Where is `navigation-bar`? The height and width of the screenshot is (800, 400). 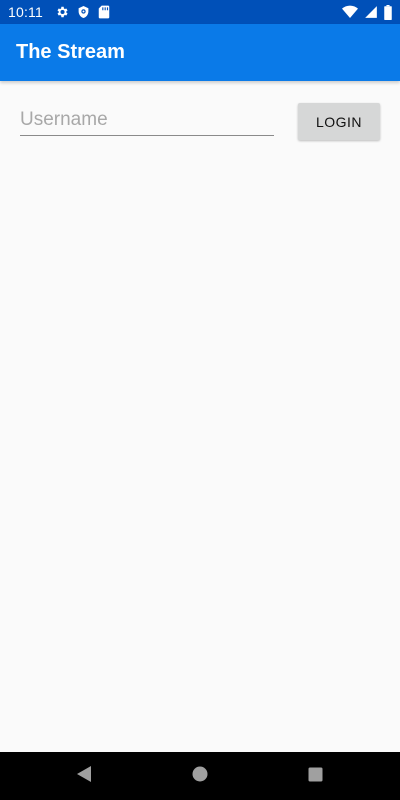
navigation-bar is located at coordinates (200, 776).